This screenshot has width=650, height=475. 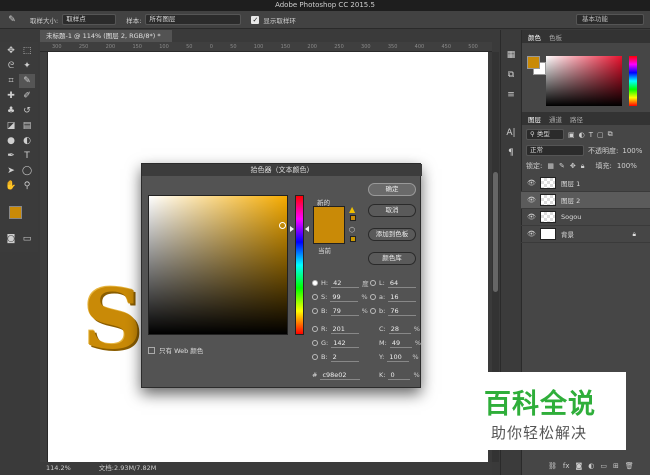 What do you see at coordinates (610, 19) in the screenshot?
I see `workspace-switcher: 基本功能` at bounding box center [610, 19].